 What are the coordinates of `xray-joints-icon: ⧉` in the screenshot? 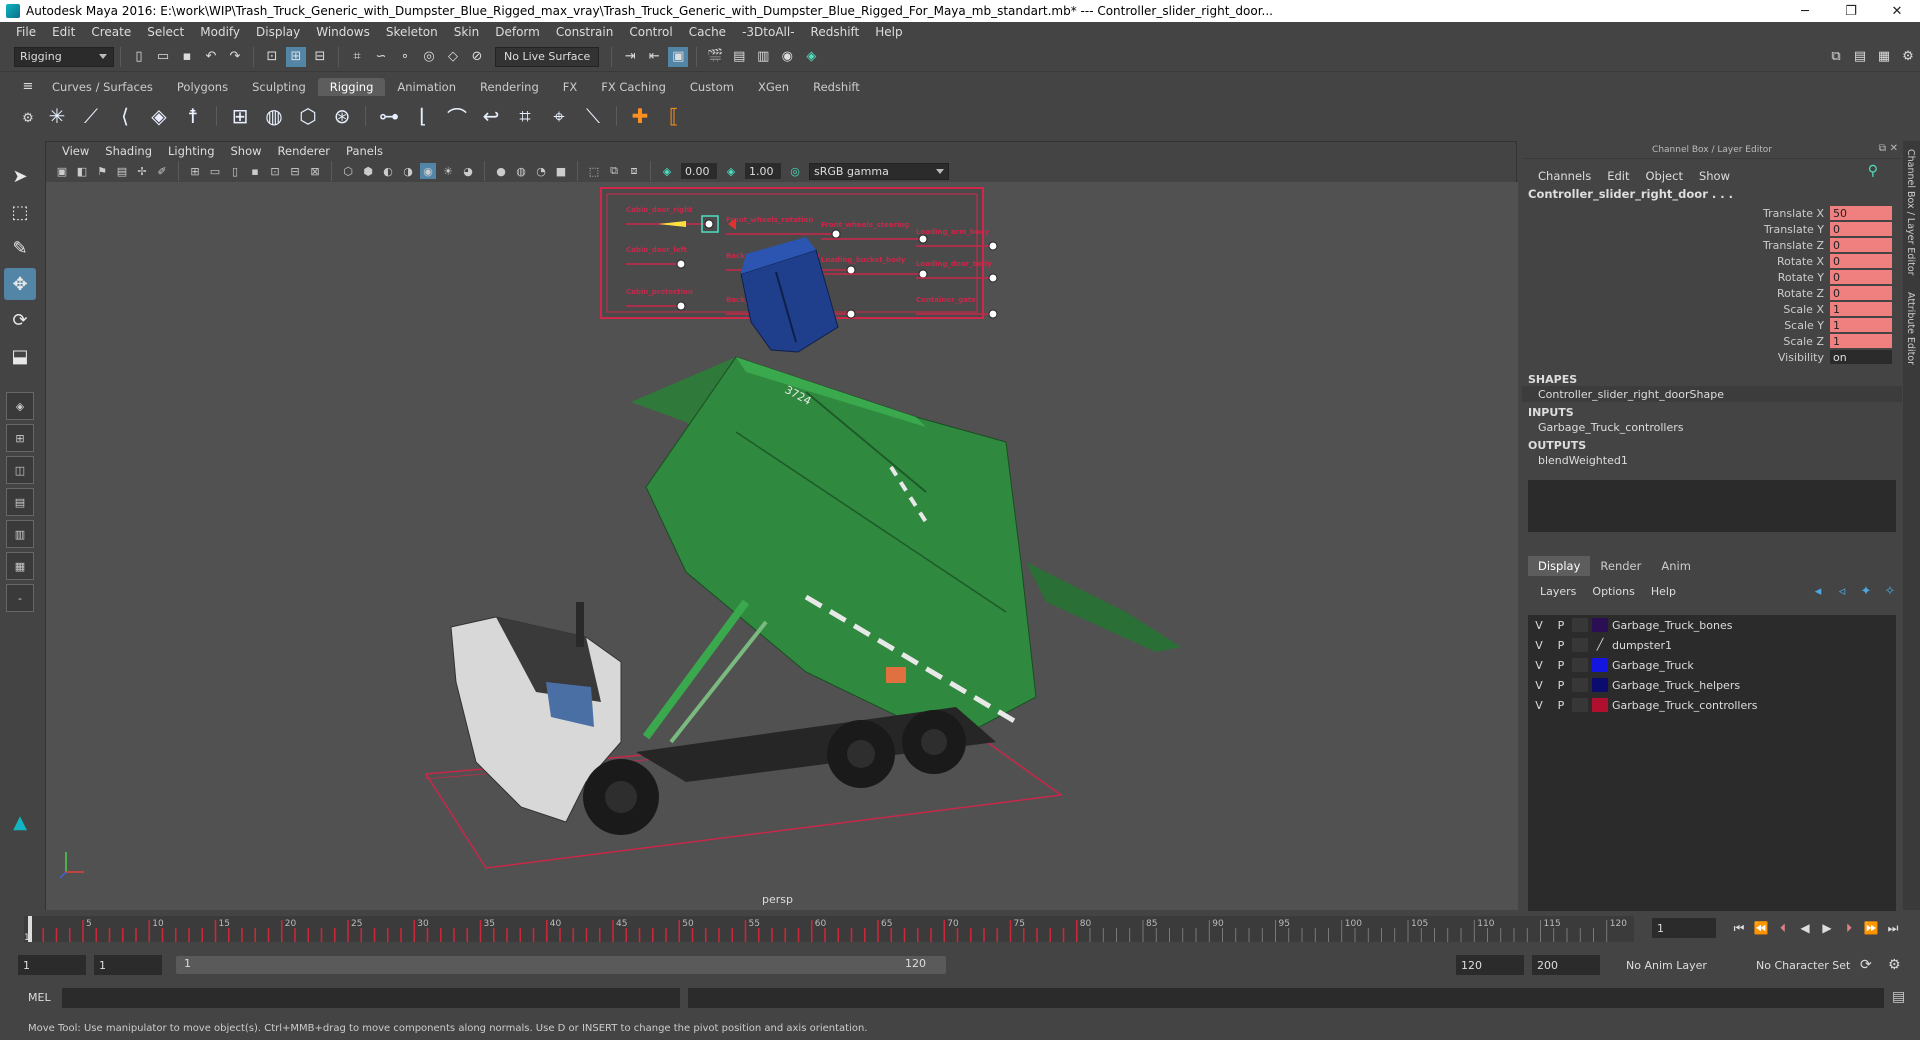 It's located at (614, 171).